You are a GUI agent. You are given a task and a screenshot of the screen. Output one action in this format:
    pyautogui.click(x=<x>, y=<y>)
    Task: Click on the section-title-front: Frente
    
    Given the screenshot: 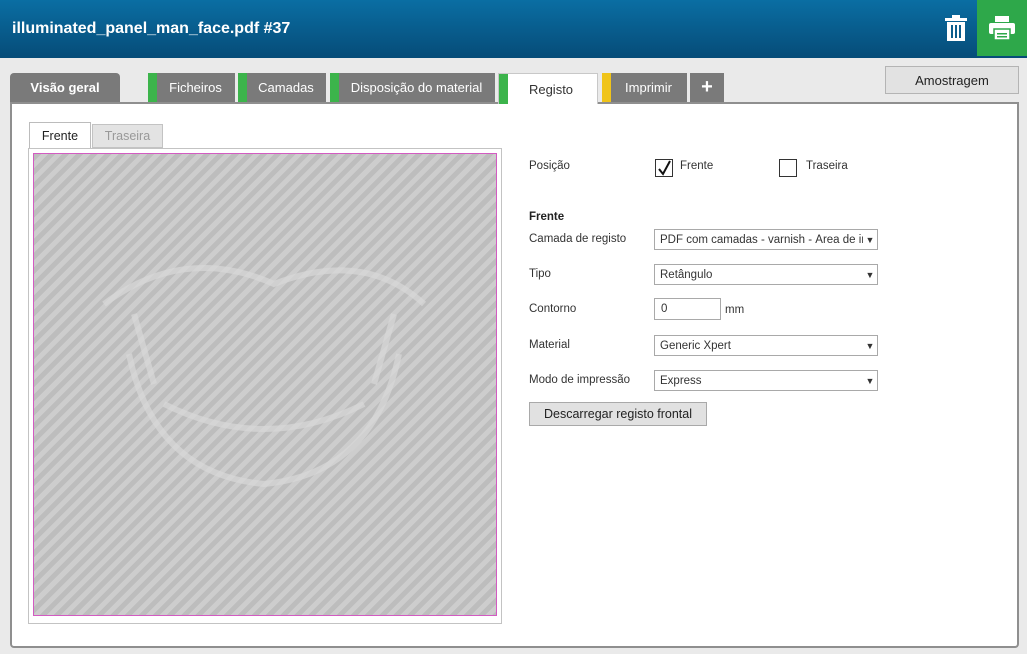 What is the action you would take?
    pyautogui.click(x=547, y=217)
    